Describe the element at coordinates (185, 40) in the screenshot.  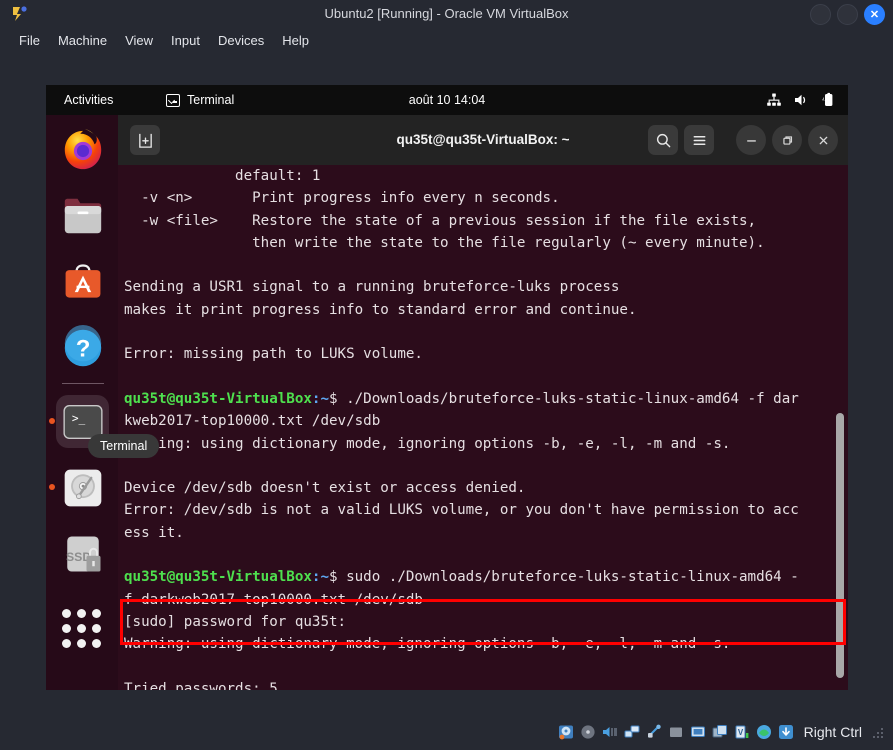
I see `menu-input: Input` at that location.